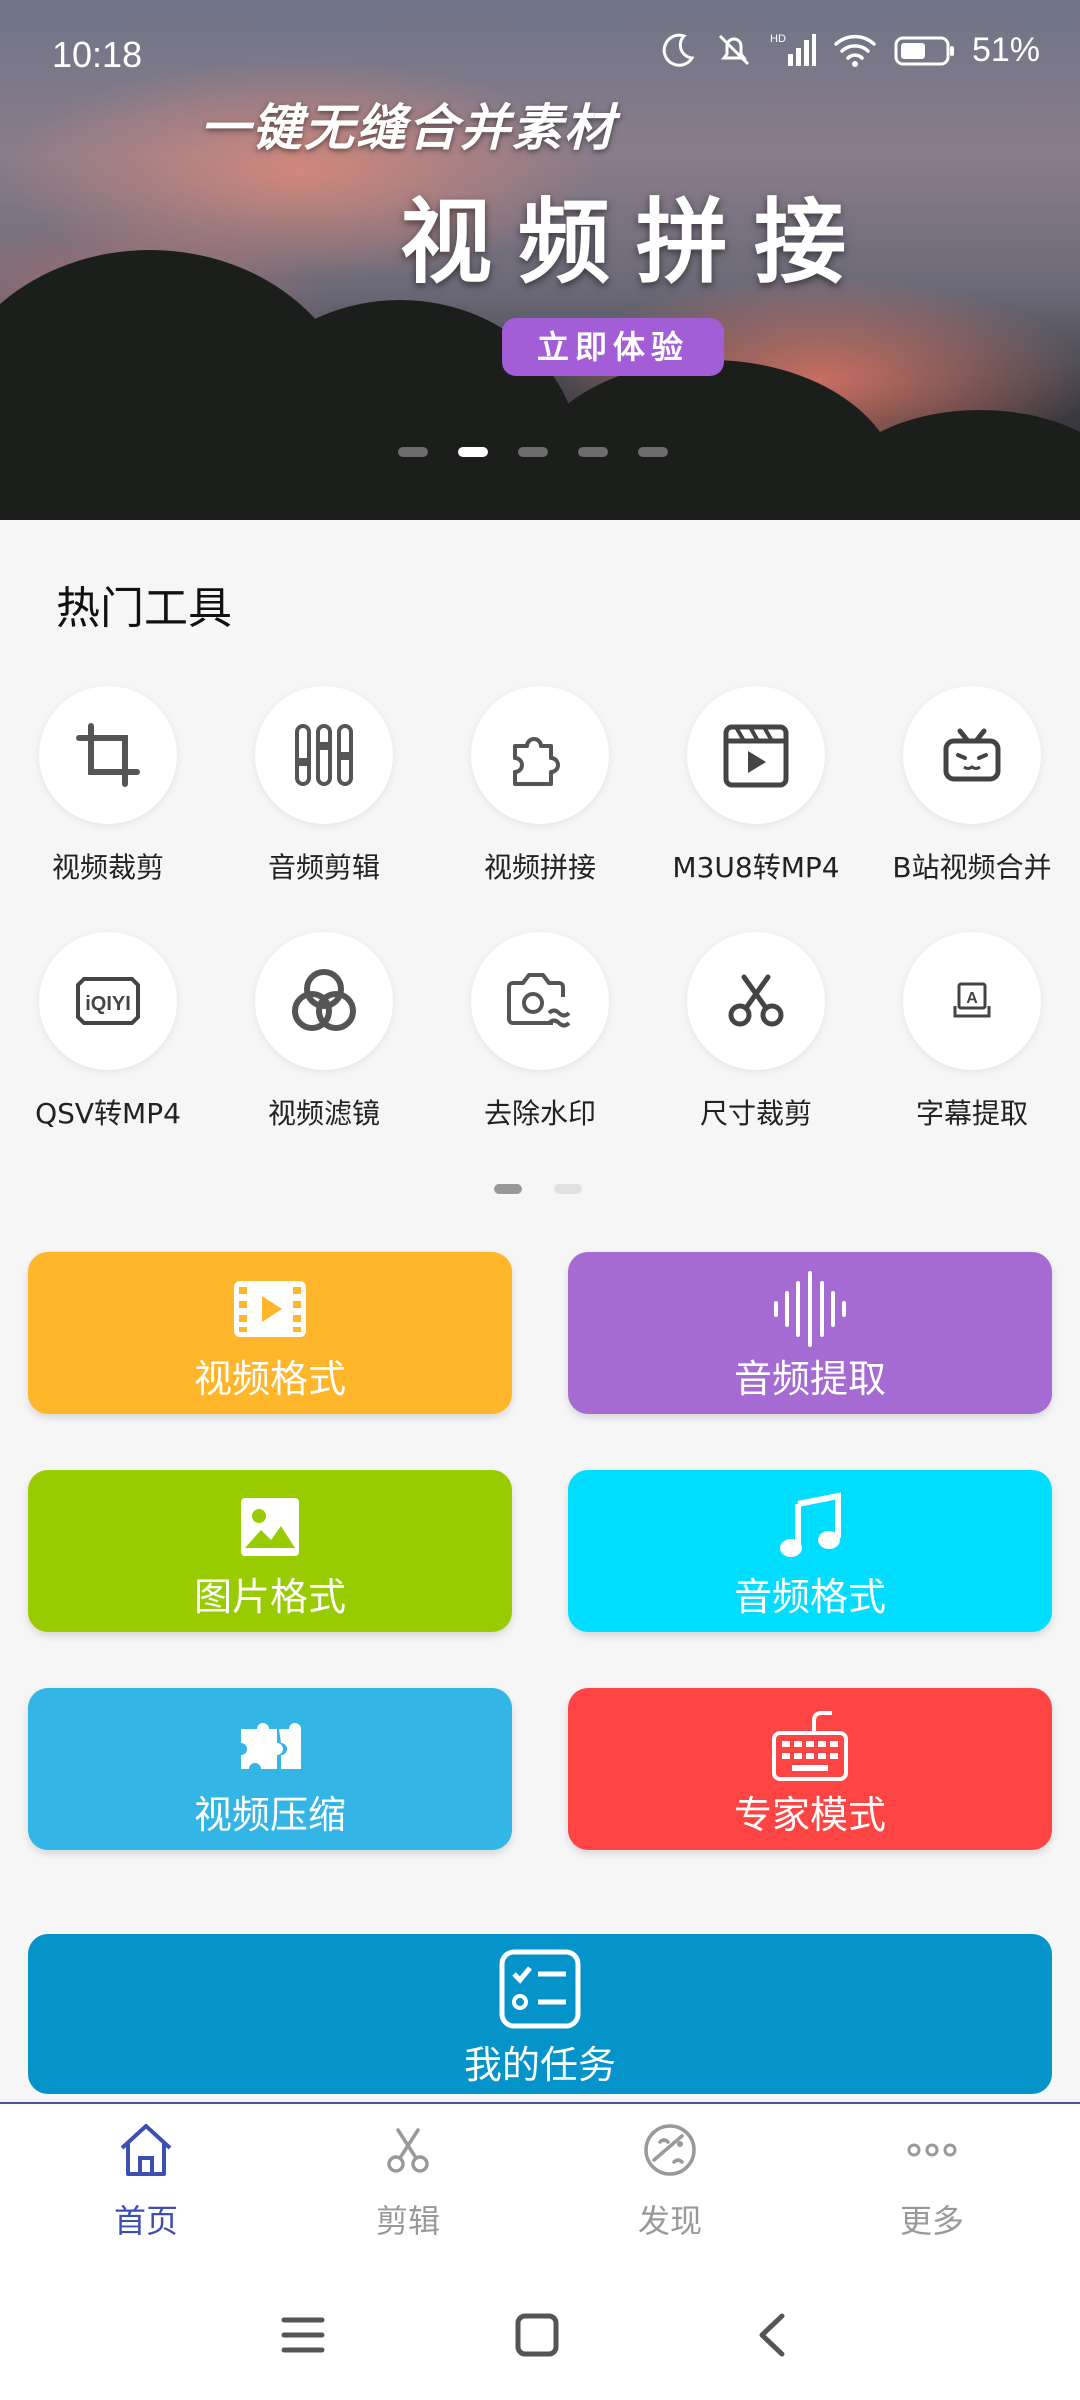 Image resolution: width=1080 pixels, height=2400 pixels. I want to click on svg-text: iQIYI, so click(108, 1004).